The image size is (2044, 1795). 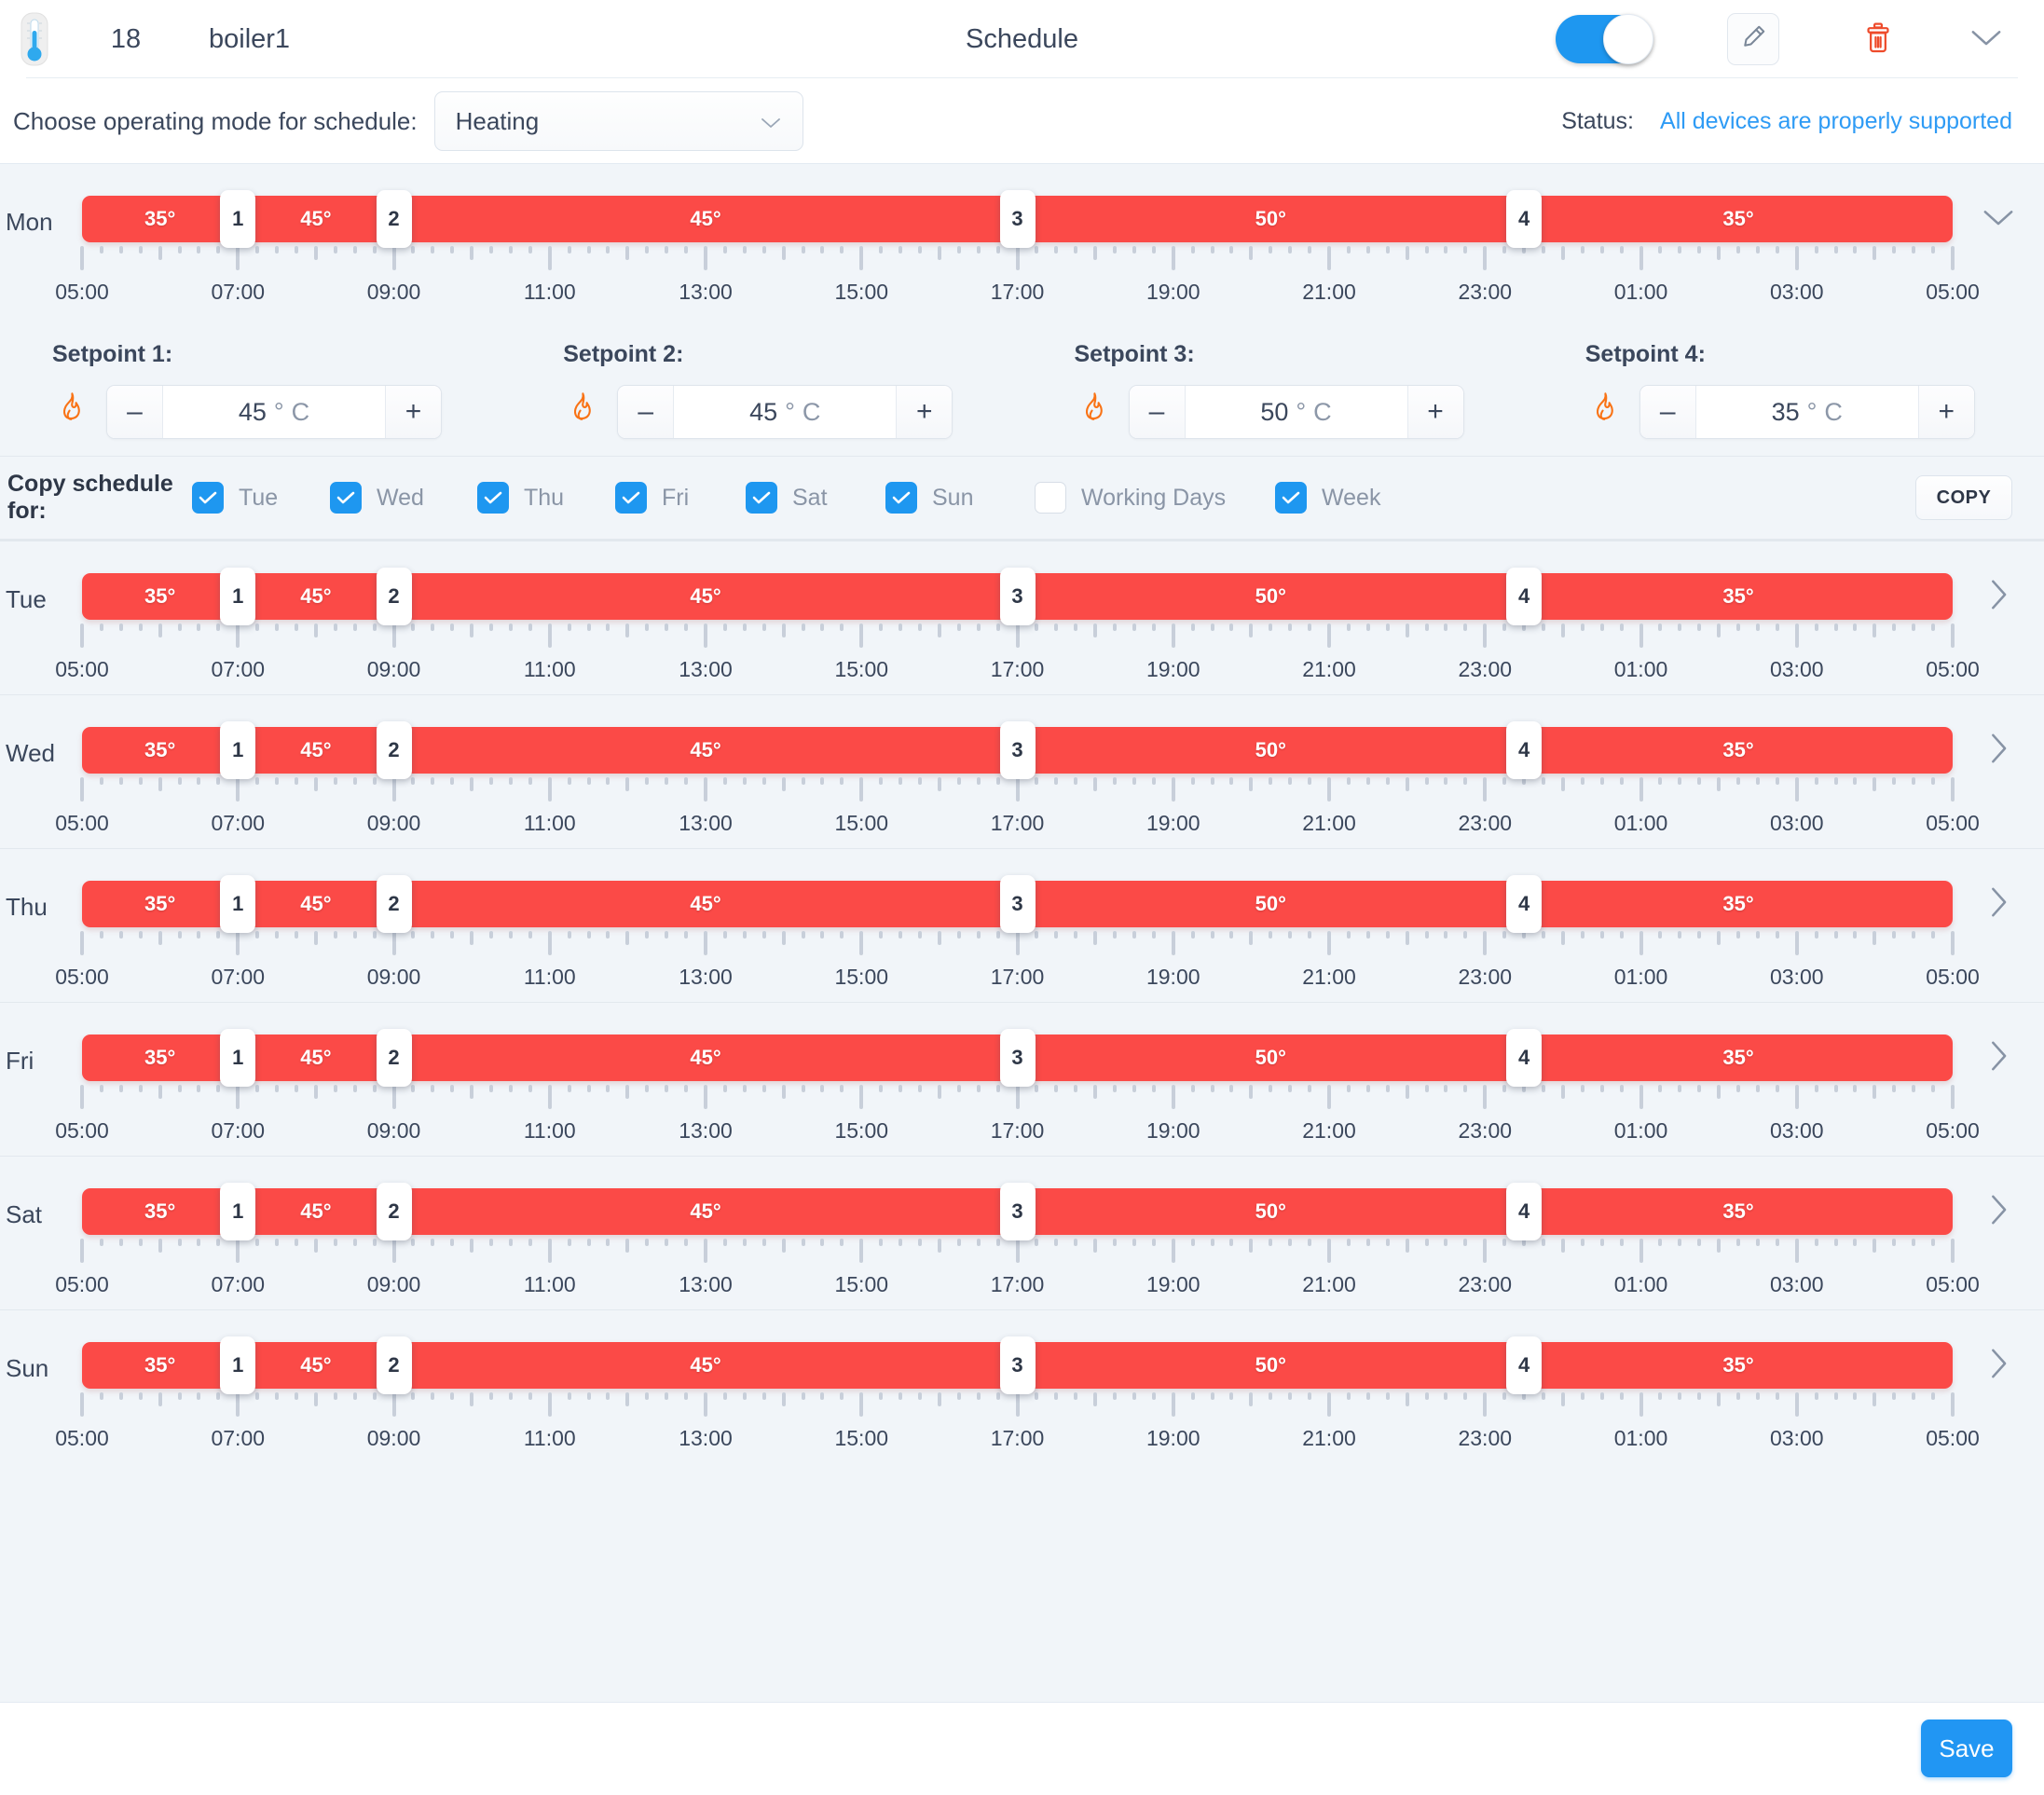 What do you see at coordinates (1604, 39) in the screenshot?
I see `enable-schedule-toggle` at bounding box center [1604, 39].